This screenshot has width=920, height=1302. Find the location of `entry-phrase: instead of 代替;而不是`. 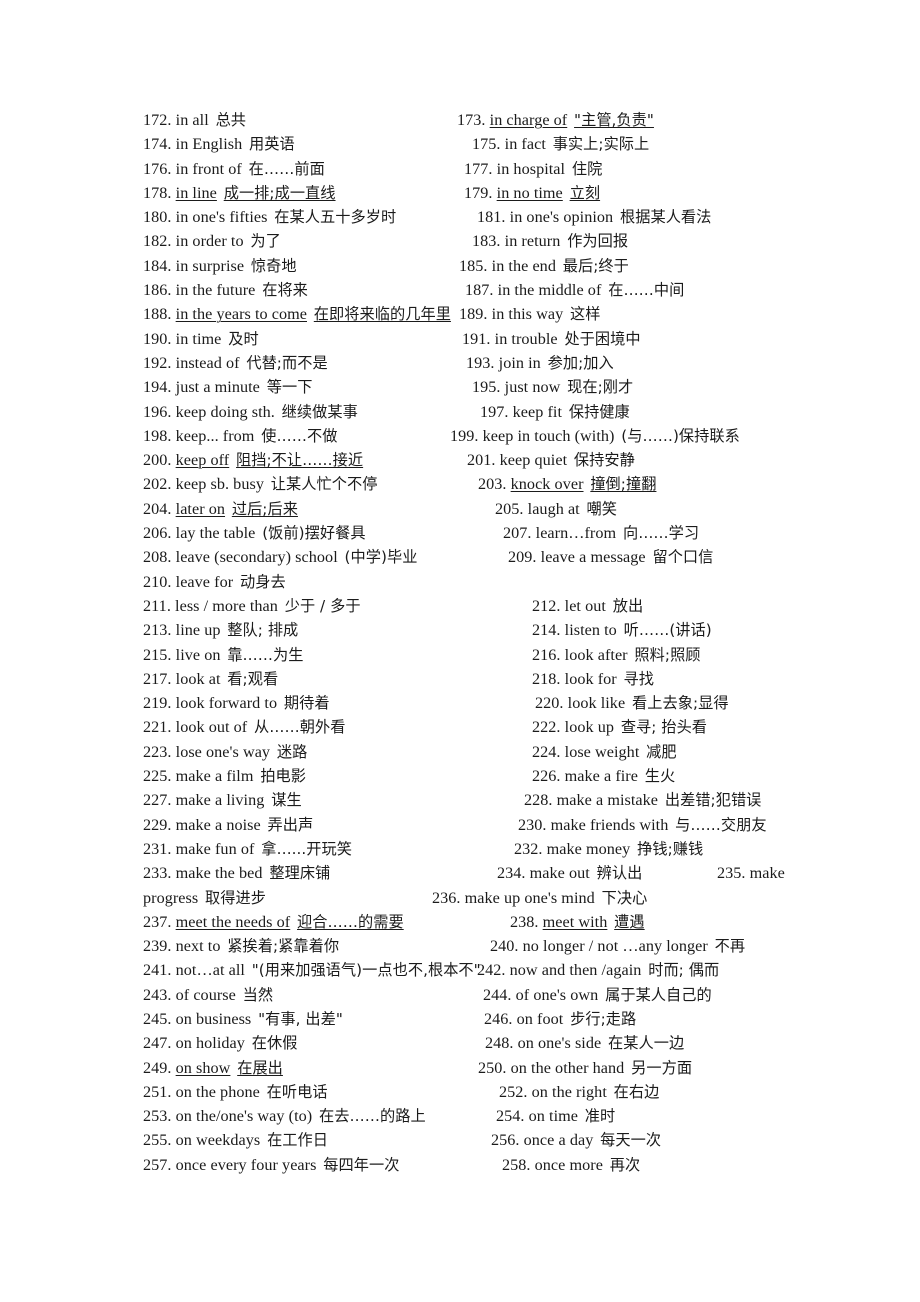

entry-phrase: instead of 代替;而不是 is located at coordinates (252, 363).